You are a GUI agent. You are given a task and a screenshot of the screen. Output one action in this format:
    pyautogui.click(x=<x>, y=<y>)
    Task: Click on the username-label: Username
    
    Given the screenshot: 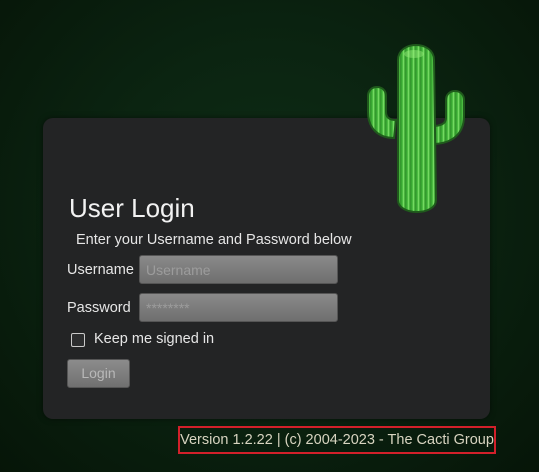 What is the action you would take?
    pyautogui.click(x=100, y=270)
    